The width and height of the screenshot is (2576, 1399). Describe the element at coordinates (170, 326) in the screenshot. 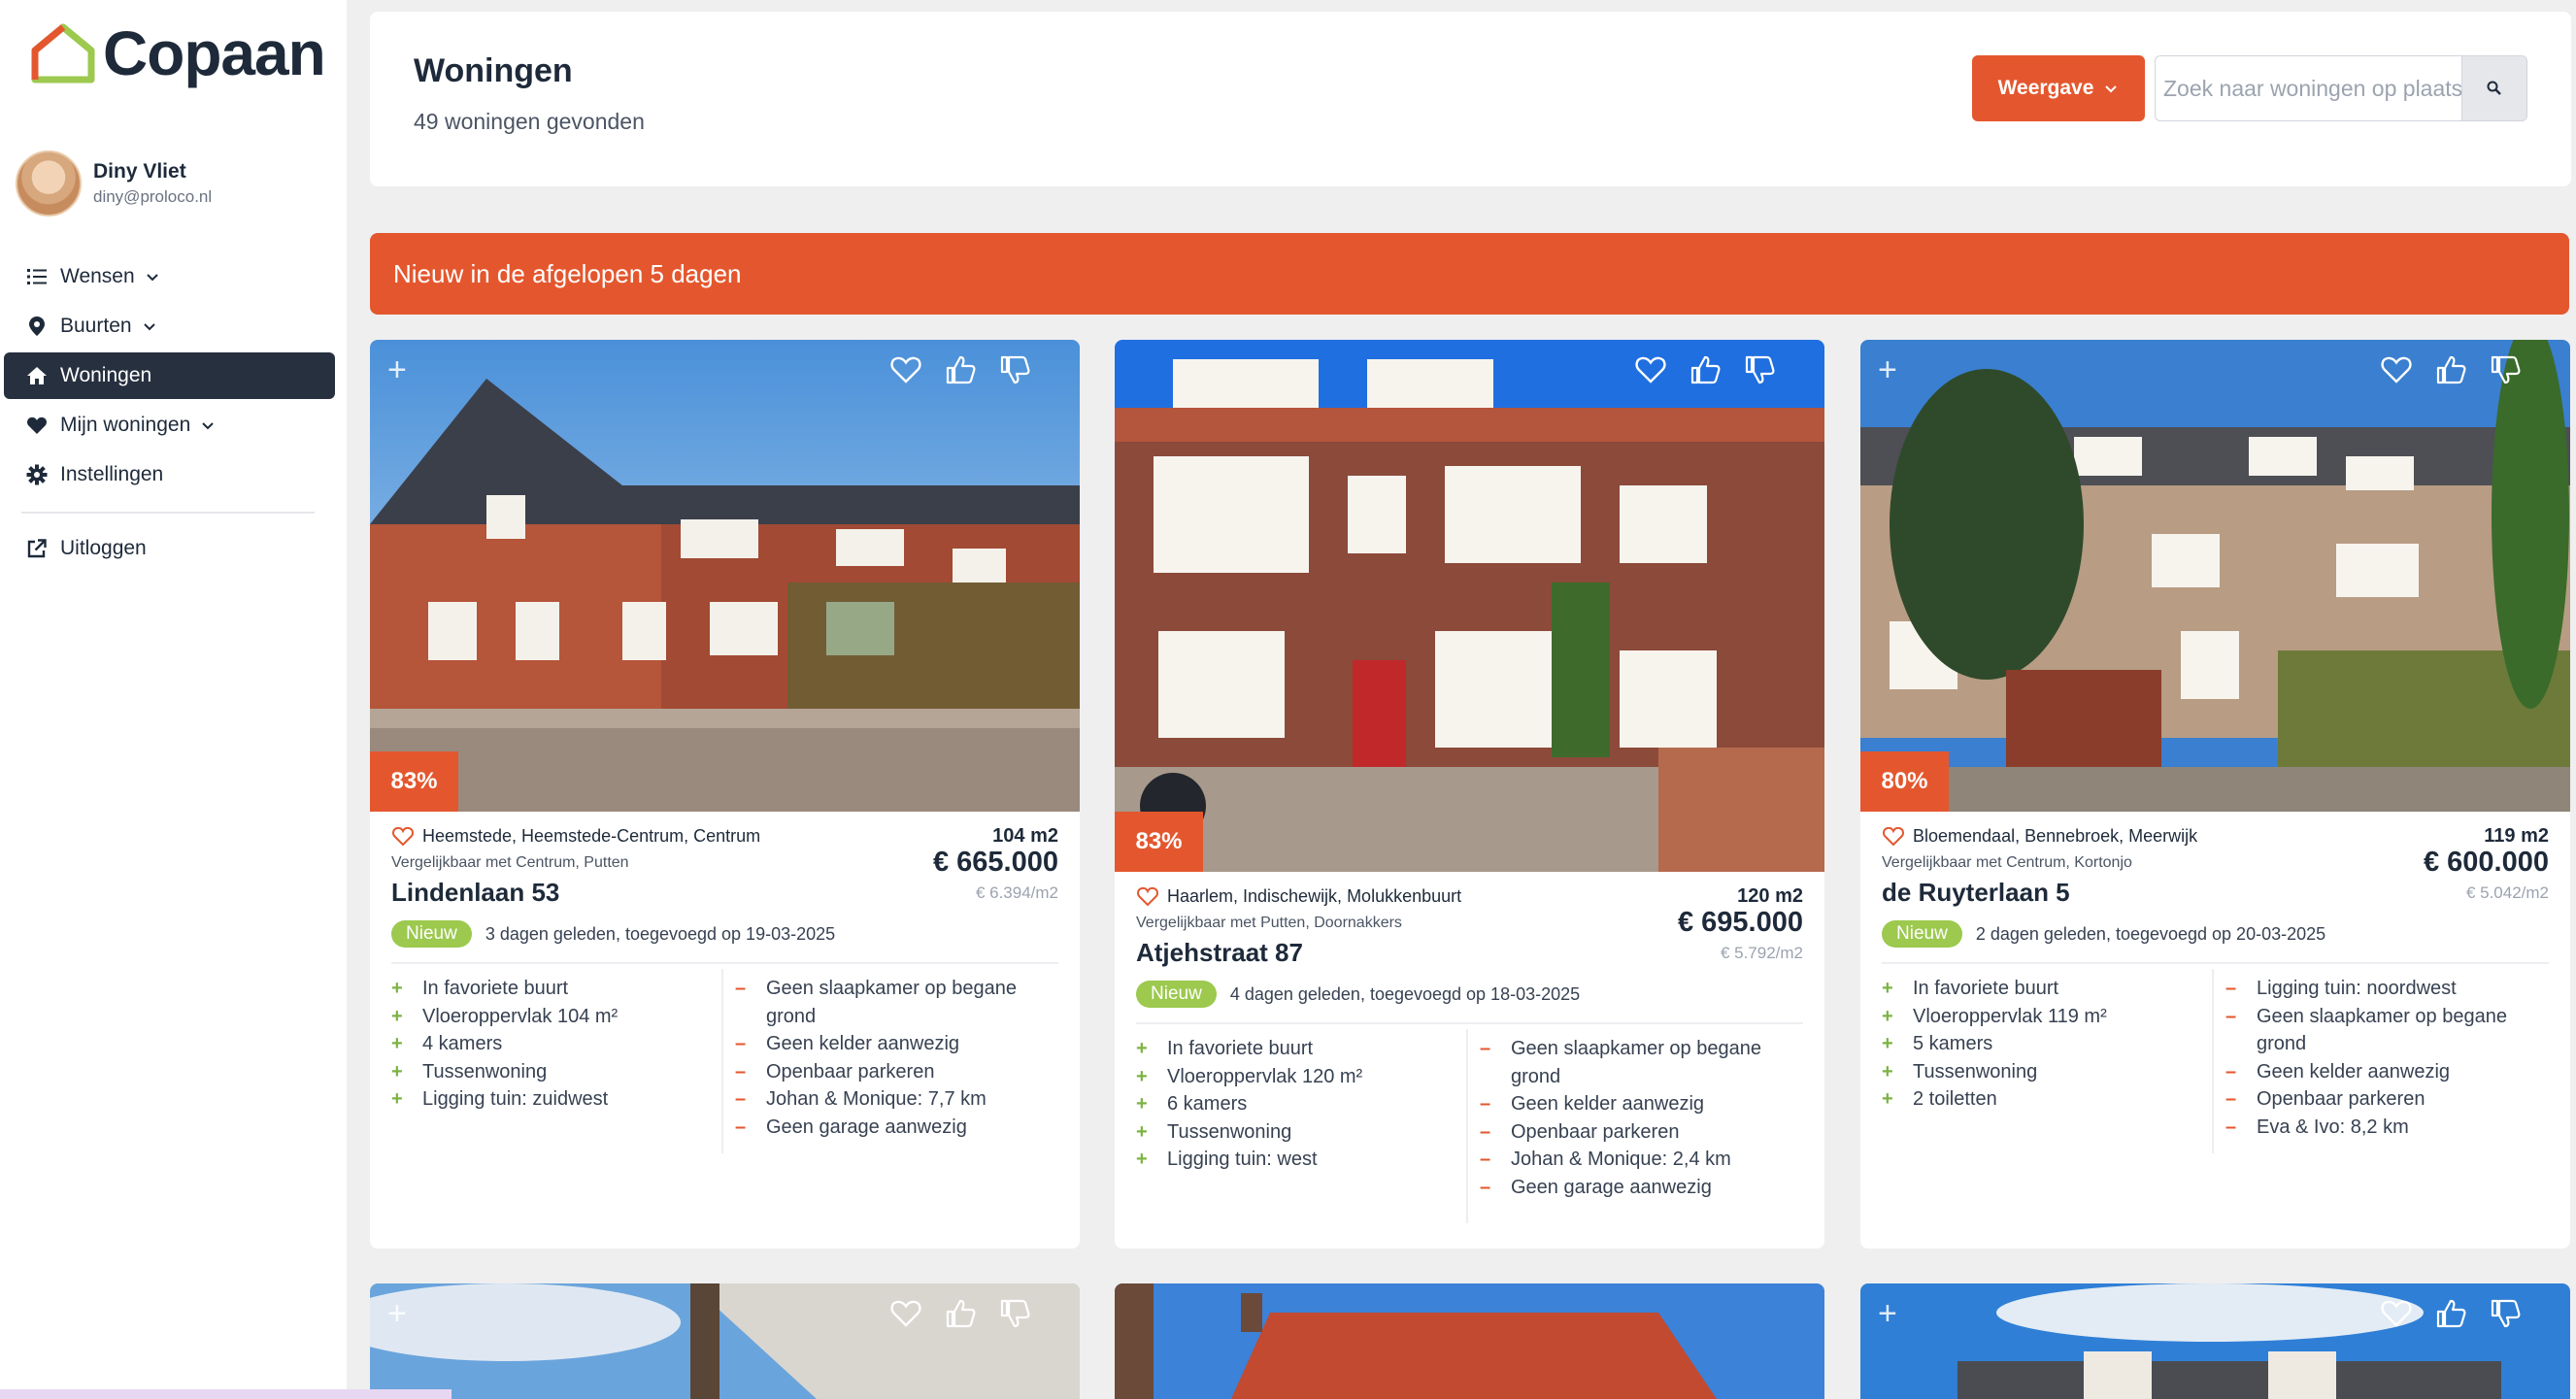

I see `nav-item-buurten: Buurten` at that location.